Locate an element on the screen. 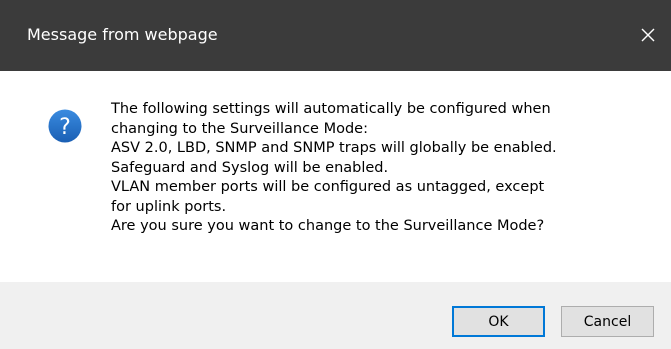 This screenshot has width=671, height=349. close-button is located at coordinates (648, 35).